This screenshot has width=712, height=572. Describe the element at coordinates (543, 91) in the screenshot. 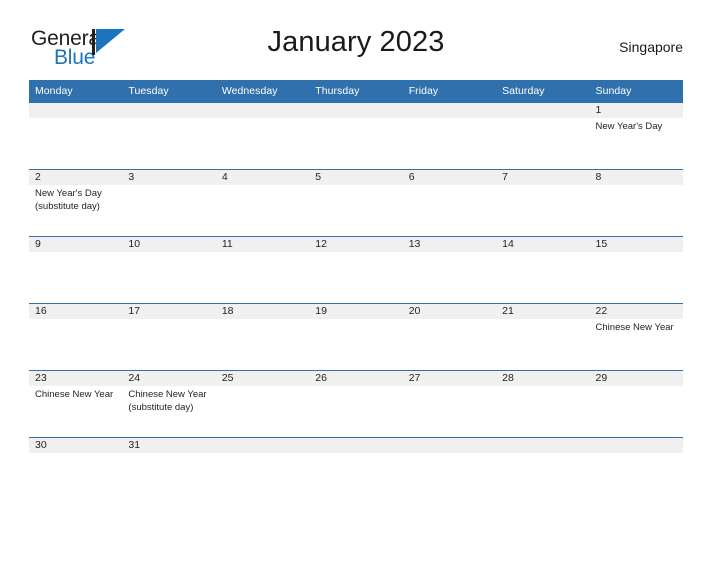

I see `weekday-header-saturday: Saturday` at that location.